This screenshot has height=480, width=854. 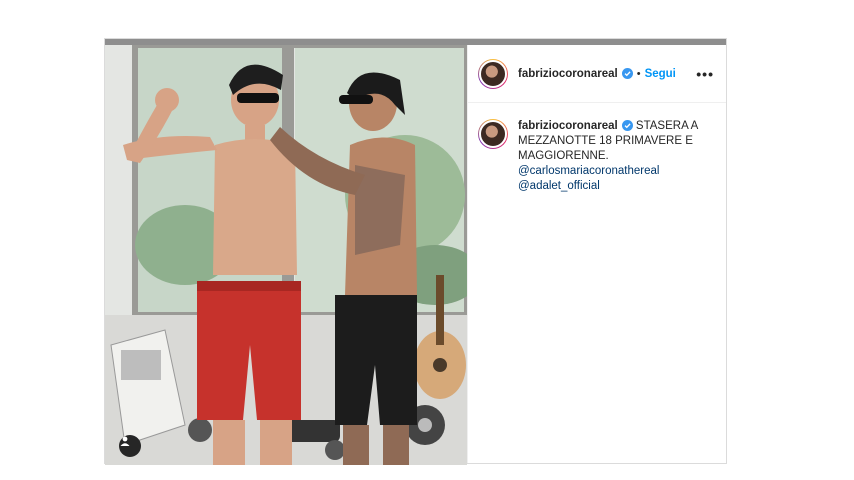 I want to click on user-tag-icon, so click(x=125, y=441).